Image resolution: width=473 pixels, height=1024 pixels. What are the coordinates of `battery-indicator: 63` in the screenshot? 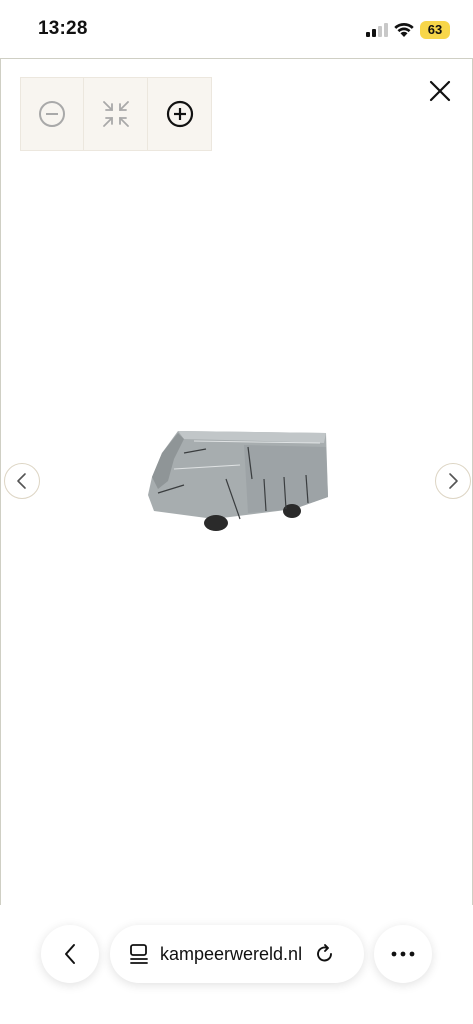 It's located at (435, 30).